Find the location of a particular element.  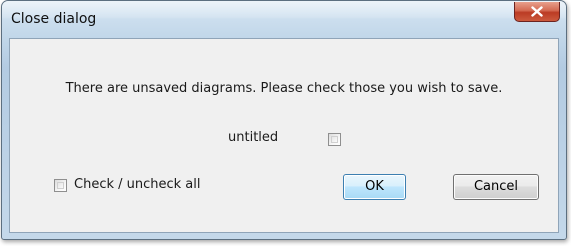

window-title: Close dialog is located at coordinates (54, 19).